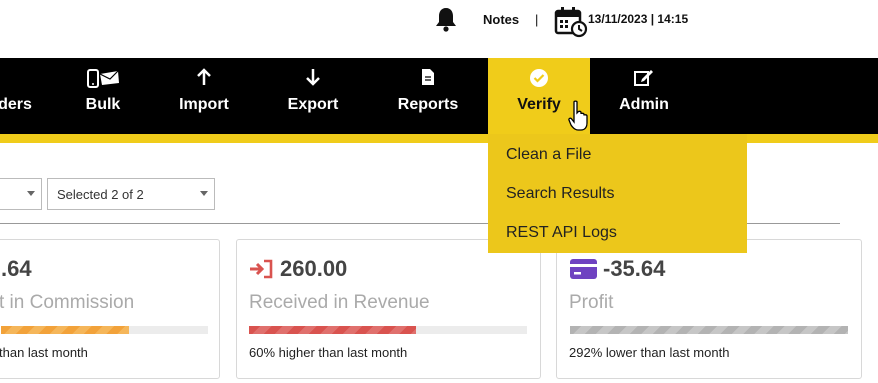 The width and height of the screenshot is (878, 383). I want to click on nav-bulk: Bulk, so click(103, 96).